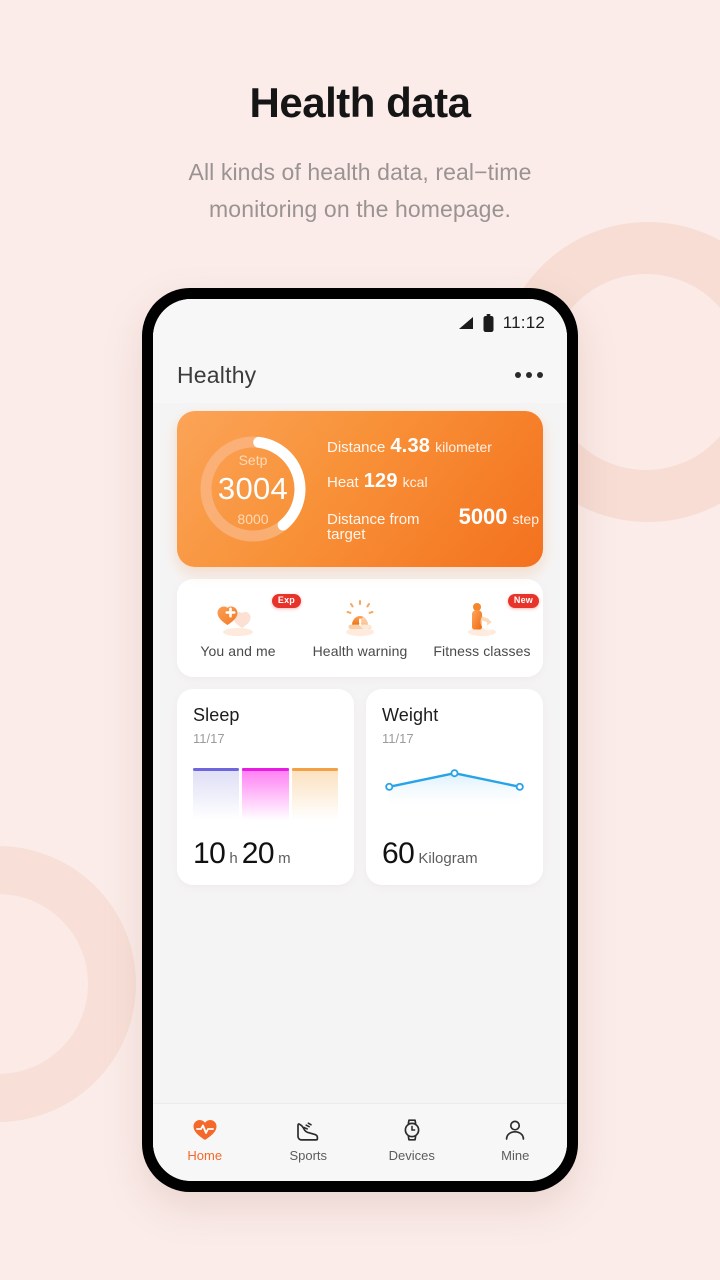  What do you see at coordinates (465, 323) in the screenshot?
I see `signal-triangle-icon` at bounding box center [465, 323].